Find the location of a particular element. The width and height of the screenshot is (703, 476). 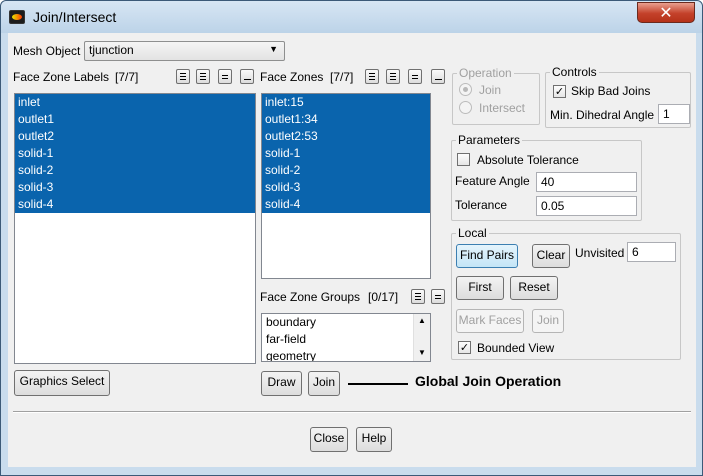

absolute-tolerance-checkbox is located at coordinates (463, 159).